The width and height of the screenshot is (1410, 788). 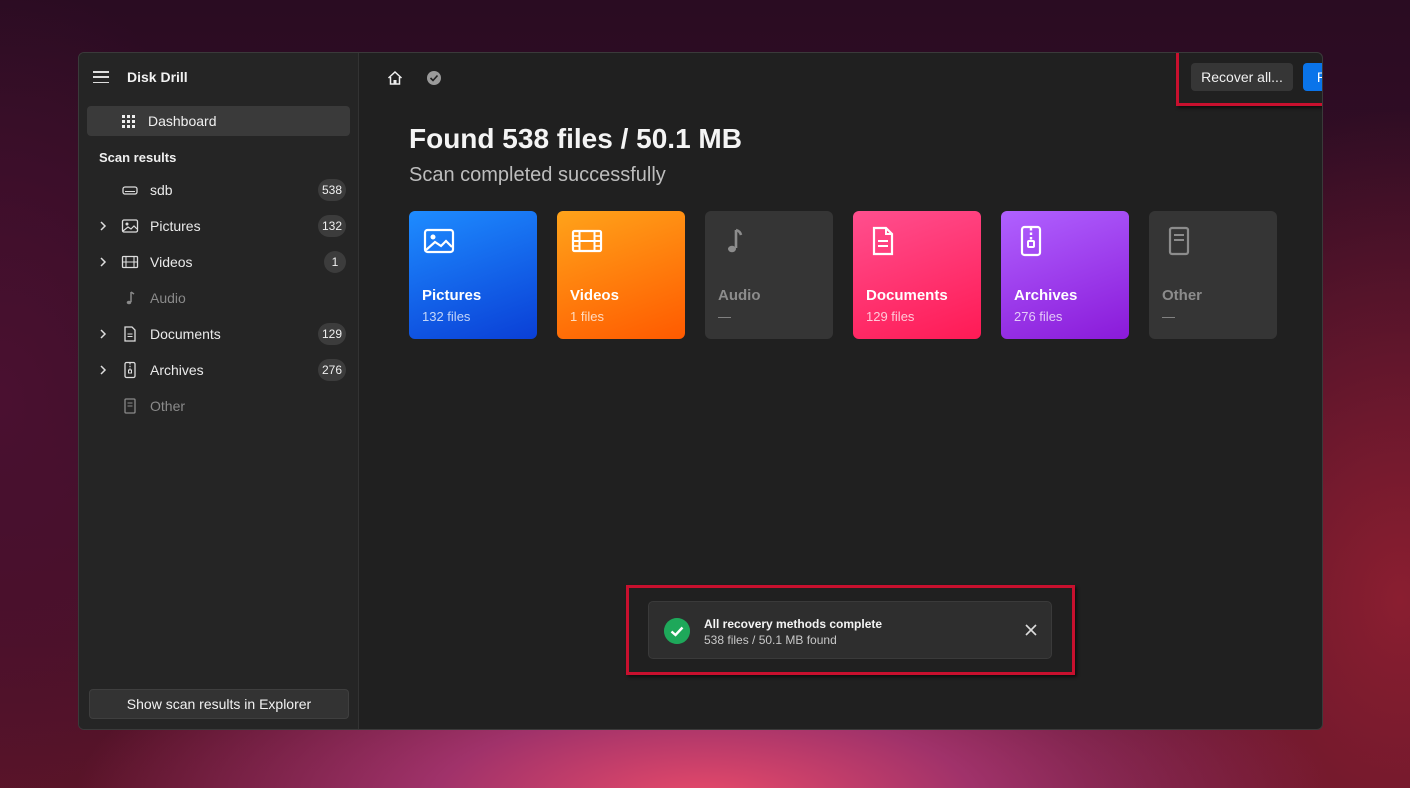 What do you see at coordinates (1182, 295) in the screenshot?
I see `card-label: Other` at bounding box center [1182, 295].